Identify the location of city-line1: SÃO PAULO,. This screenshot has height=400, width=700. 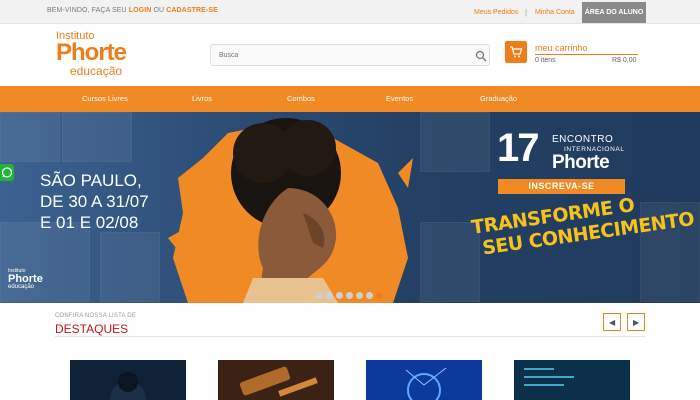
(91, 180).